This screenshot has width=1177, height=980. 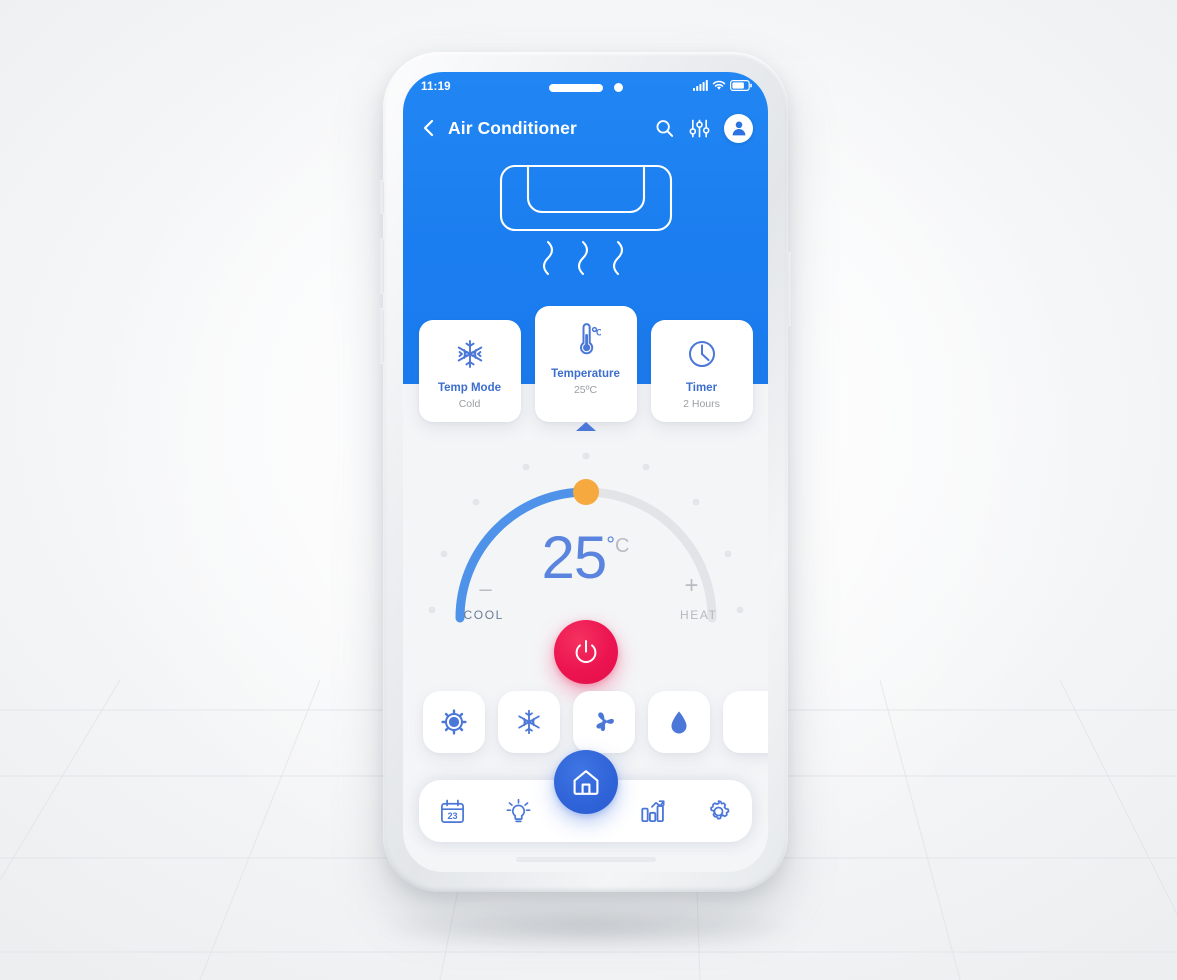 What do you see at coordinates (585, 426) in the screenshot?
I see `selected-card-pointer` at bounding box center [585, 426].